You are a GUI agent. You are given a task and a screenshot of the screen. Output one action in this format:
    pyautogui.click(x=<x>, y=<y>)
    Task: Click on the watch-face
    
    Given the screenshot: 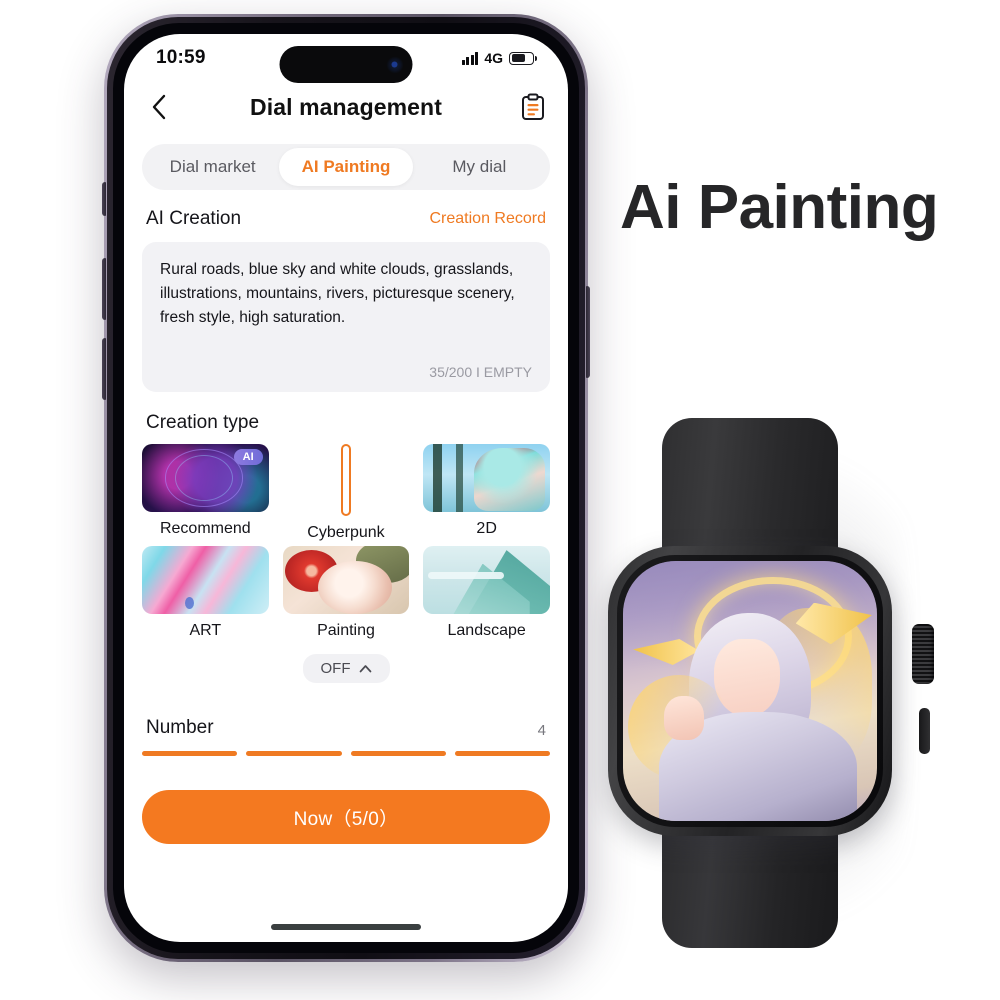 What is the action you would take?
    pyautogui.click(x=750, y=691)
    